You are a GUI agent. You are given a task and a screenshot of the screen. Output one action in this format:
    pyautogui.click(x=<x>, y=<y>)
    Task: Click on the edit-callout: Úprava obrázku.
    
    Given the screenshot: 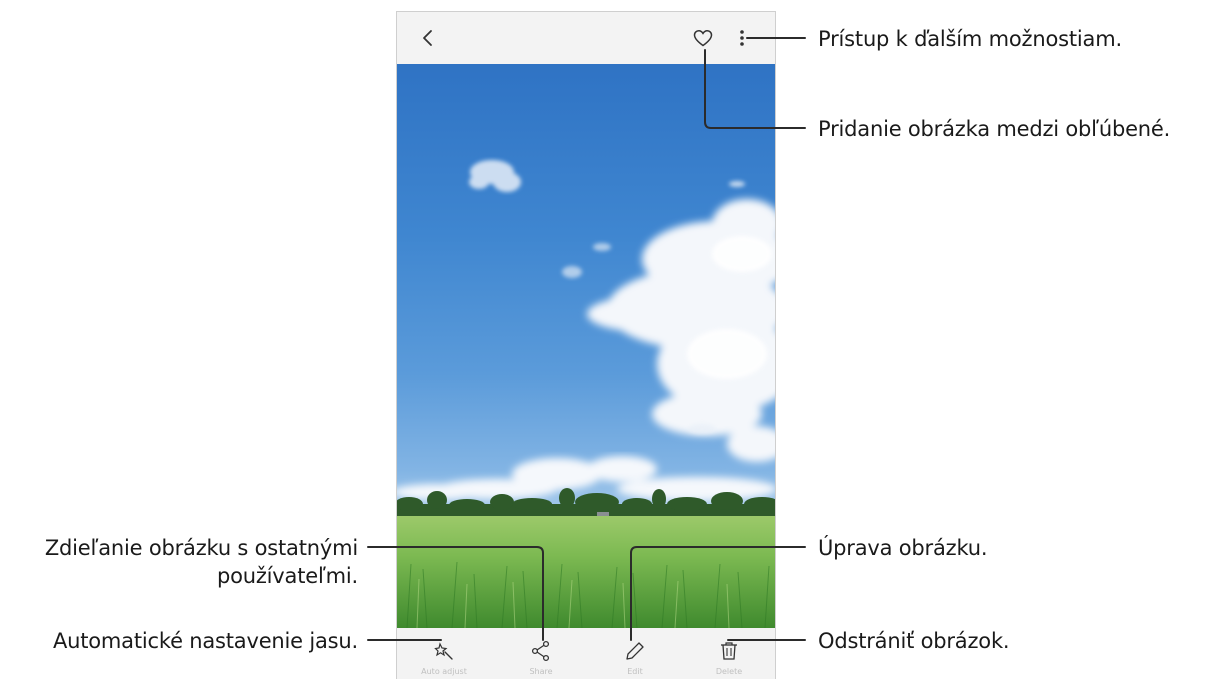 What is the action you would take?
    pyautogui.click(x=903, y=548)
    